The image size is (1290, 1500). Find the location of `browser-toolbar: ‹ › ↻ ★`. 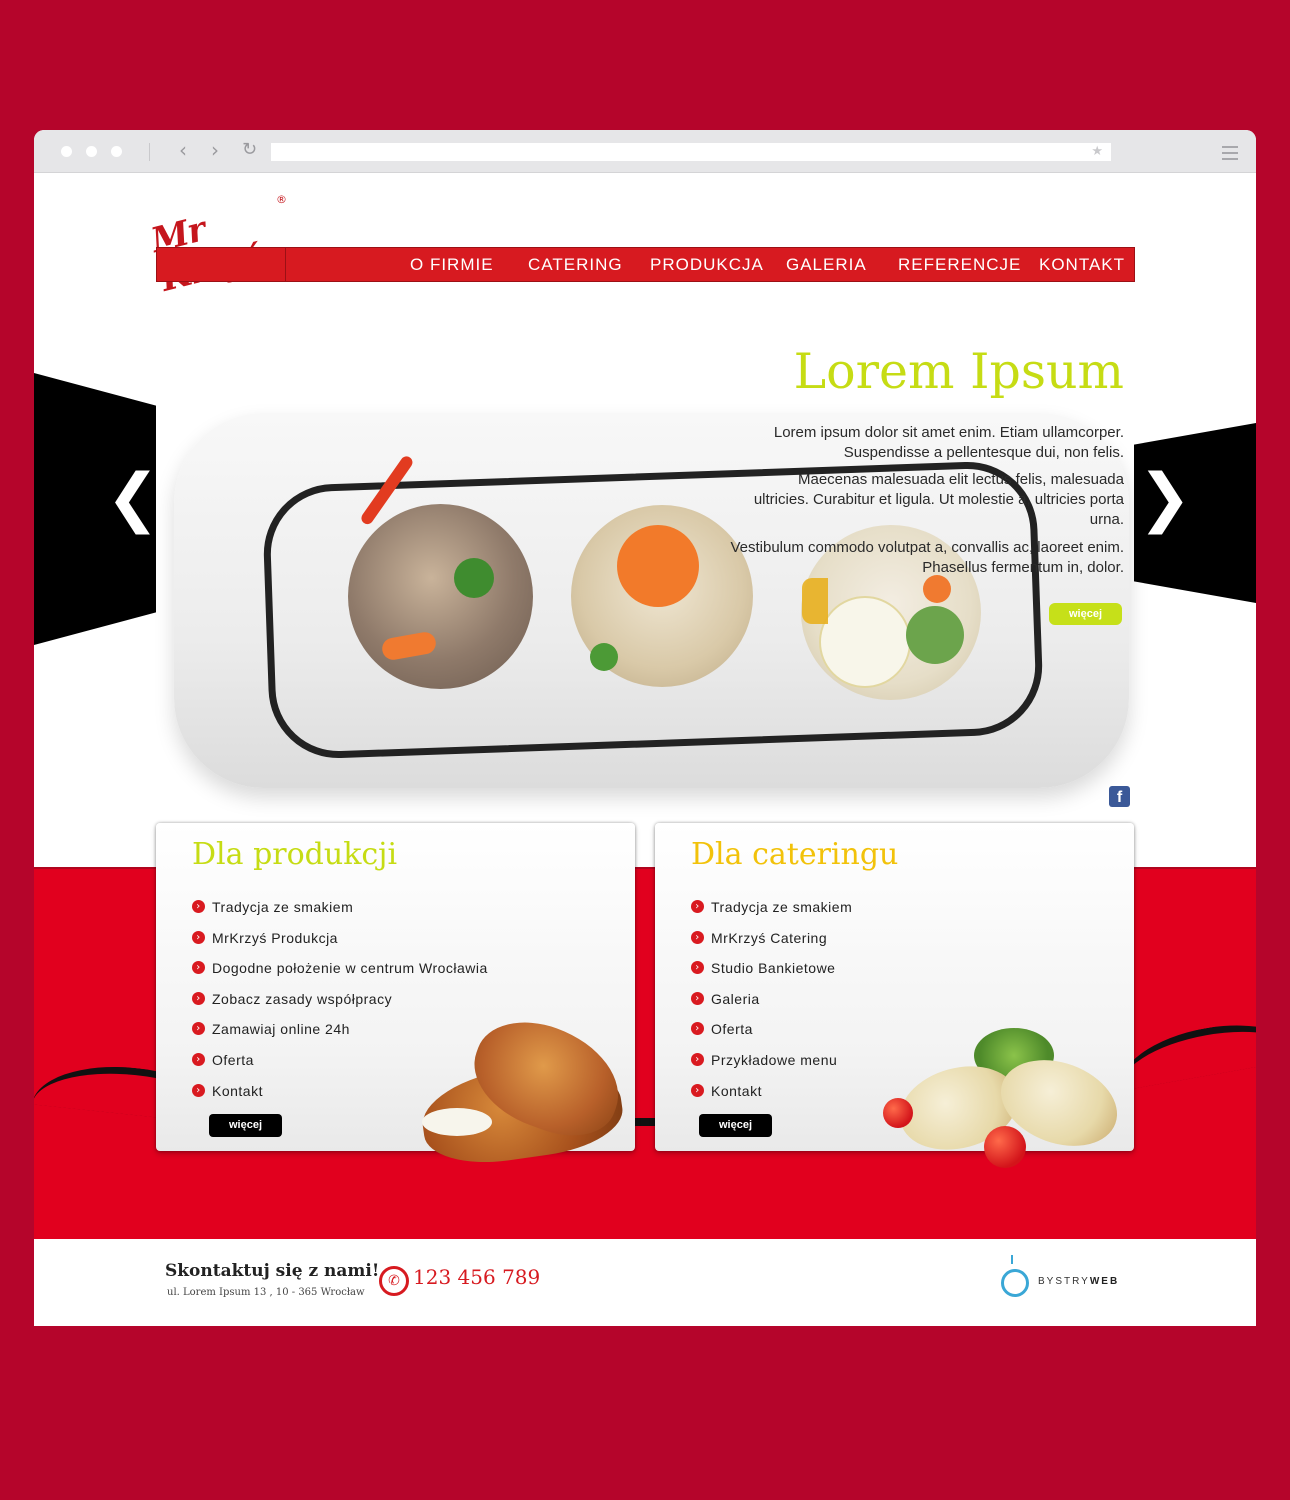

browser-toolbar: ‹ › ↻ ★ is located at coordinates (645, 151).